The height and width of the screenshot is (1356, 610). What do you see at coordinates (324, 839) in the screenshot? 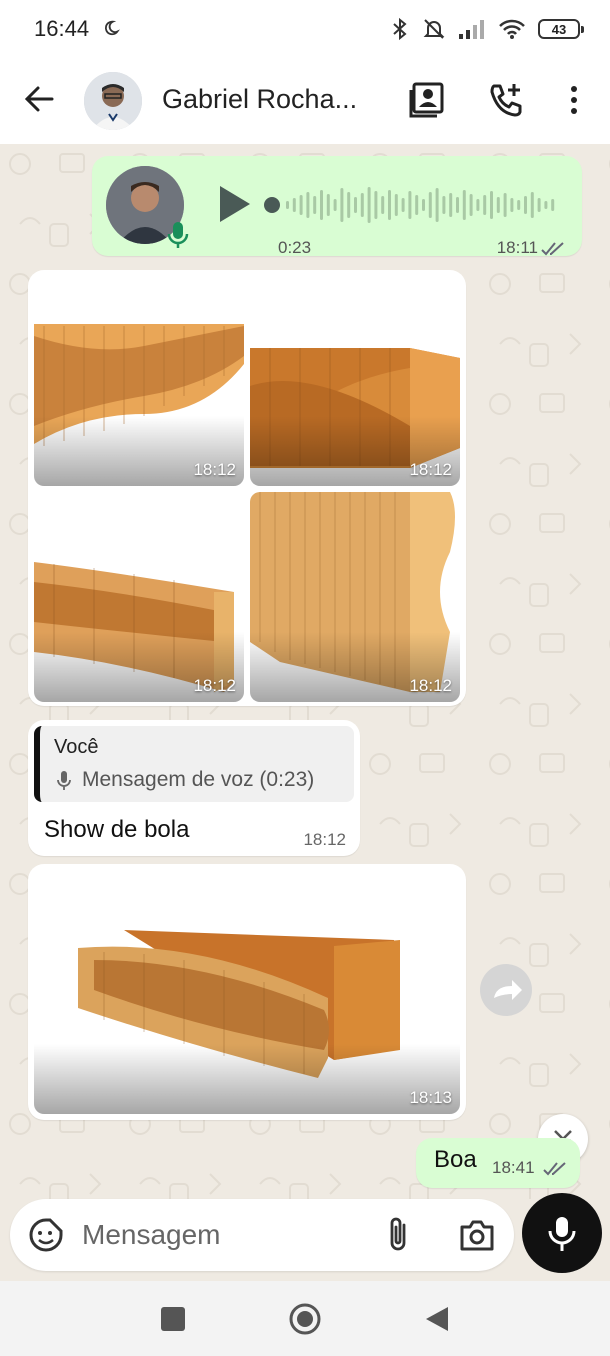
I see `message-time: 18:12` at bounding box center [324, 839].